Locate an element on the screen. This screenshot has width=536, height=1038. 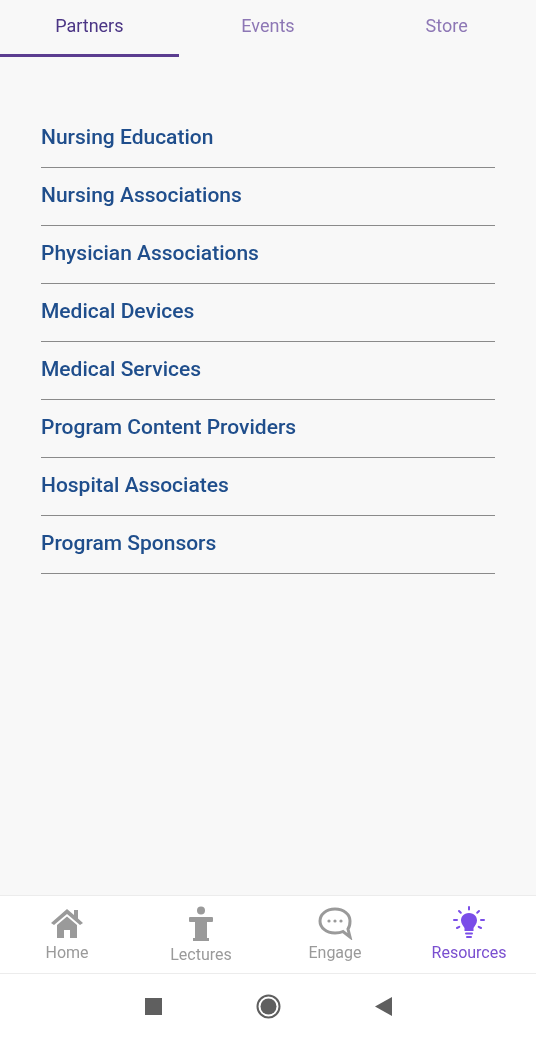
category-link: Nursing Associations is located at coordinates (268, 197).